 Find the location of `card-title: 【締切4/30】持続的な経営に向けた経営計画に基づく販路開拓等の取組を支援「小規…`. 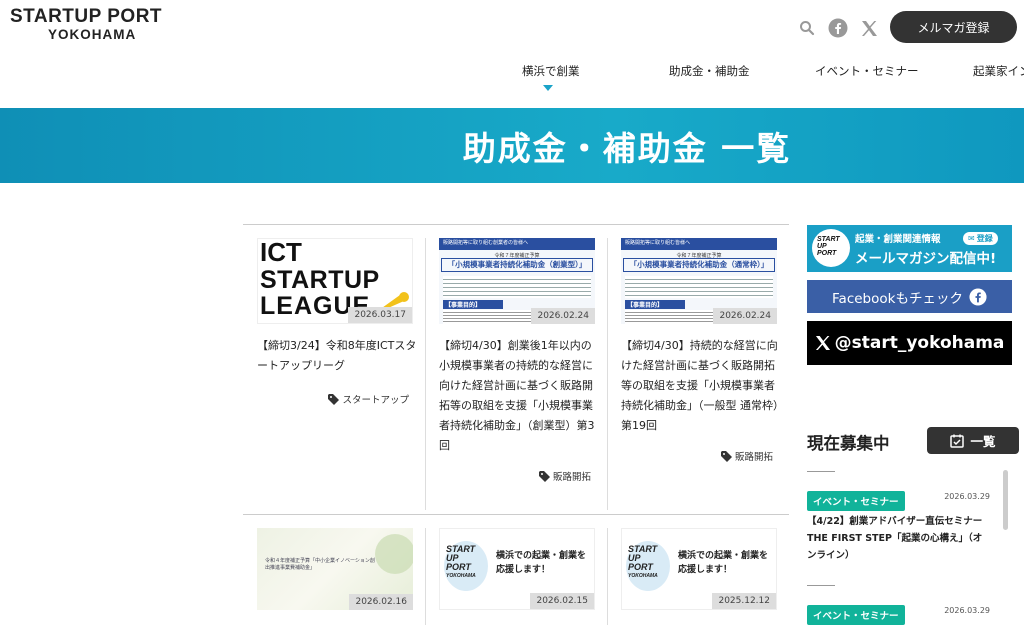

card-title: 【締切4/30】持続的な経営に向けた経営計画に基づく販路開拓等の取組を支援「小規… is located at coordinates (701, 386).